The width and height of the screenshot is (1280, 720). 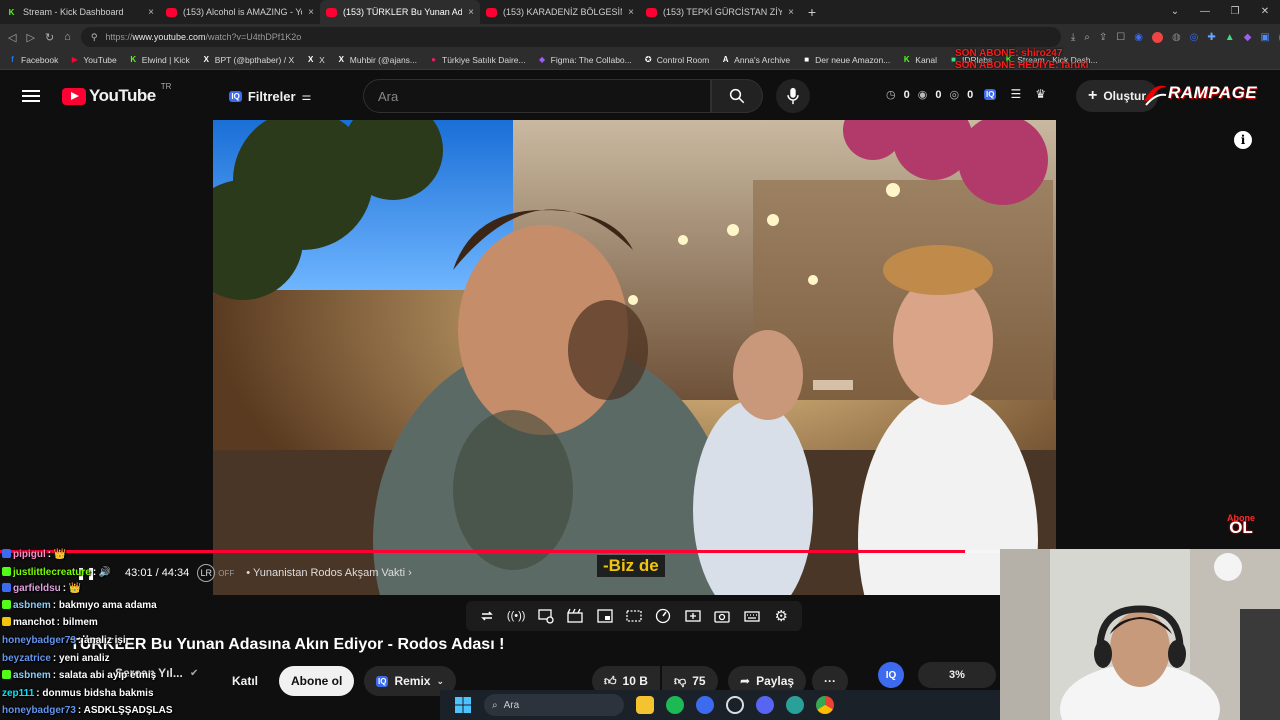 What do you see at coordinates (1241, 524) in the screenshot?
I see `subscribe-watermark: Abone OL` at bounding box center [1241, 524].